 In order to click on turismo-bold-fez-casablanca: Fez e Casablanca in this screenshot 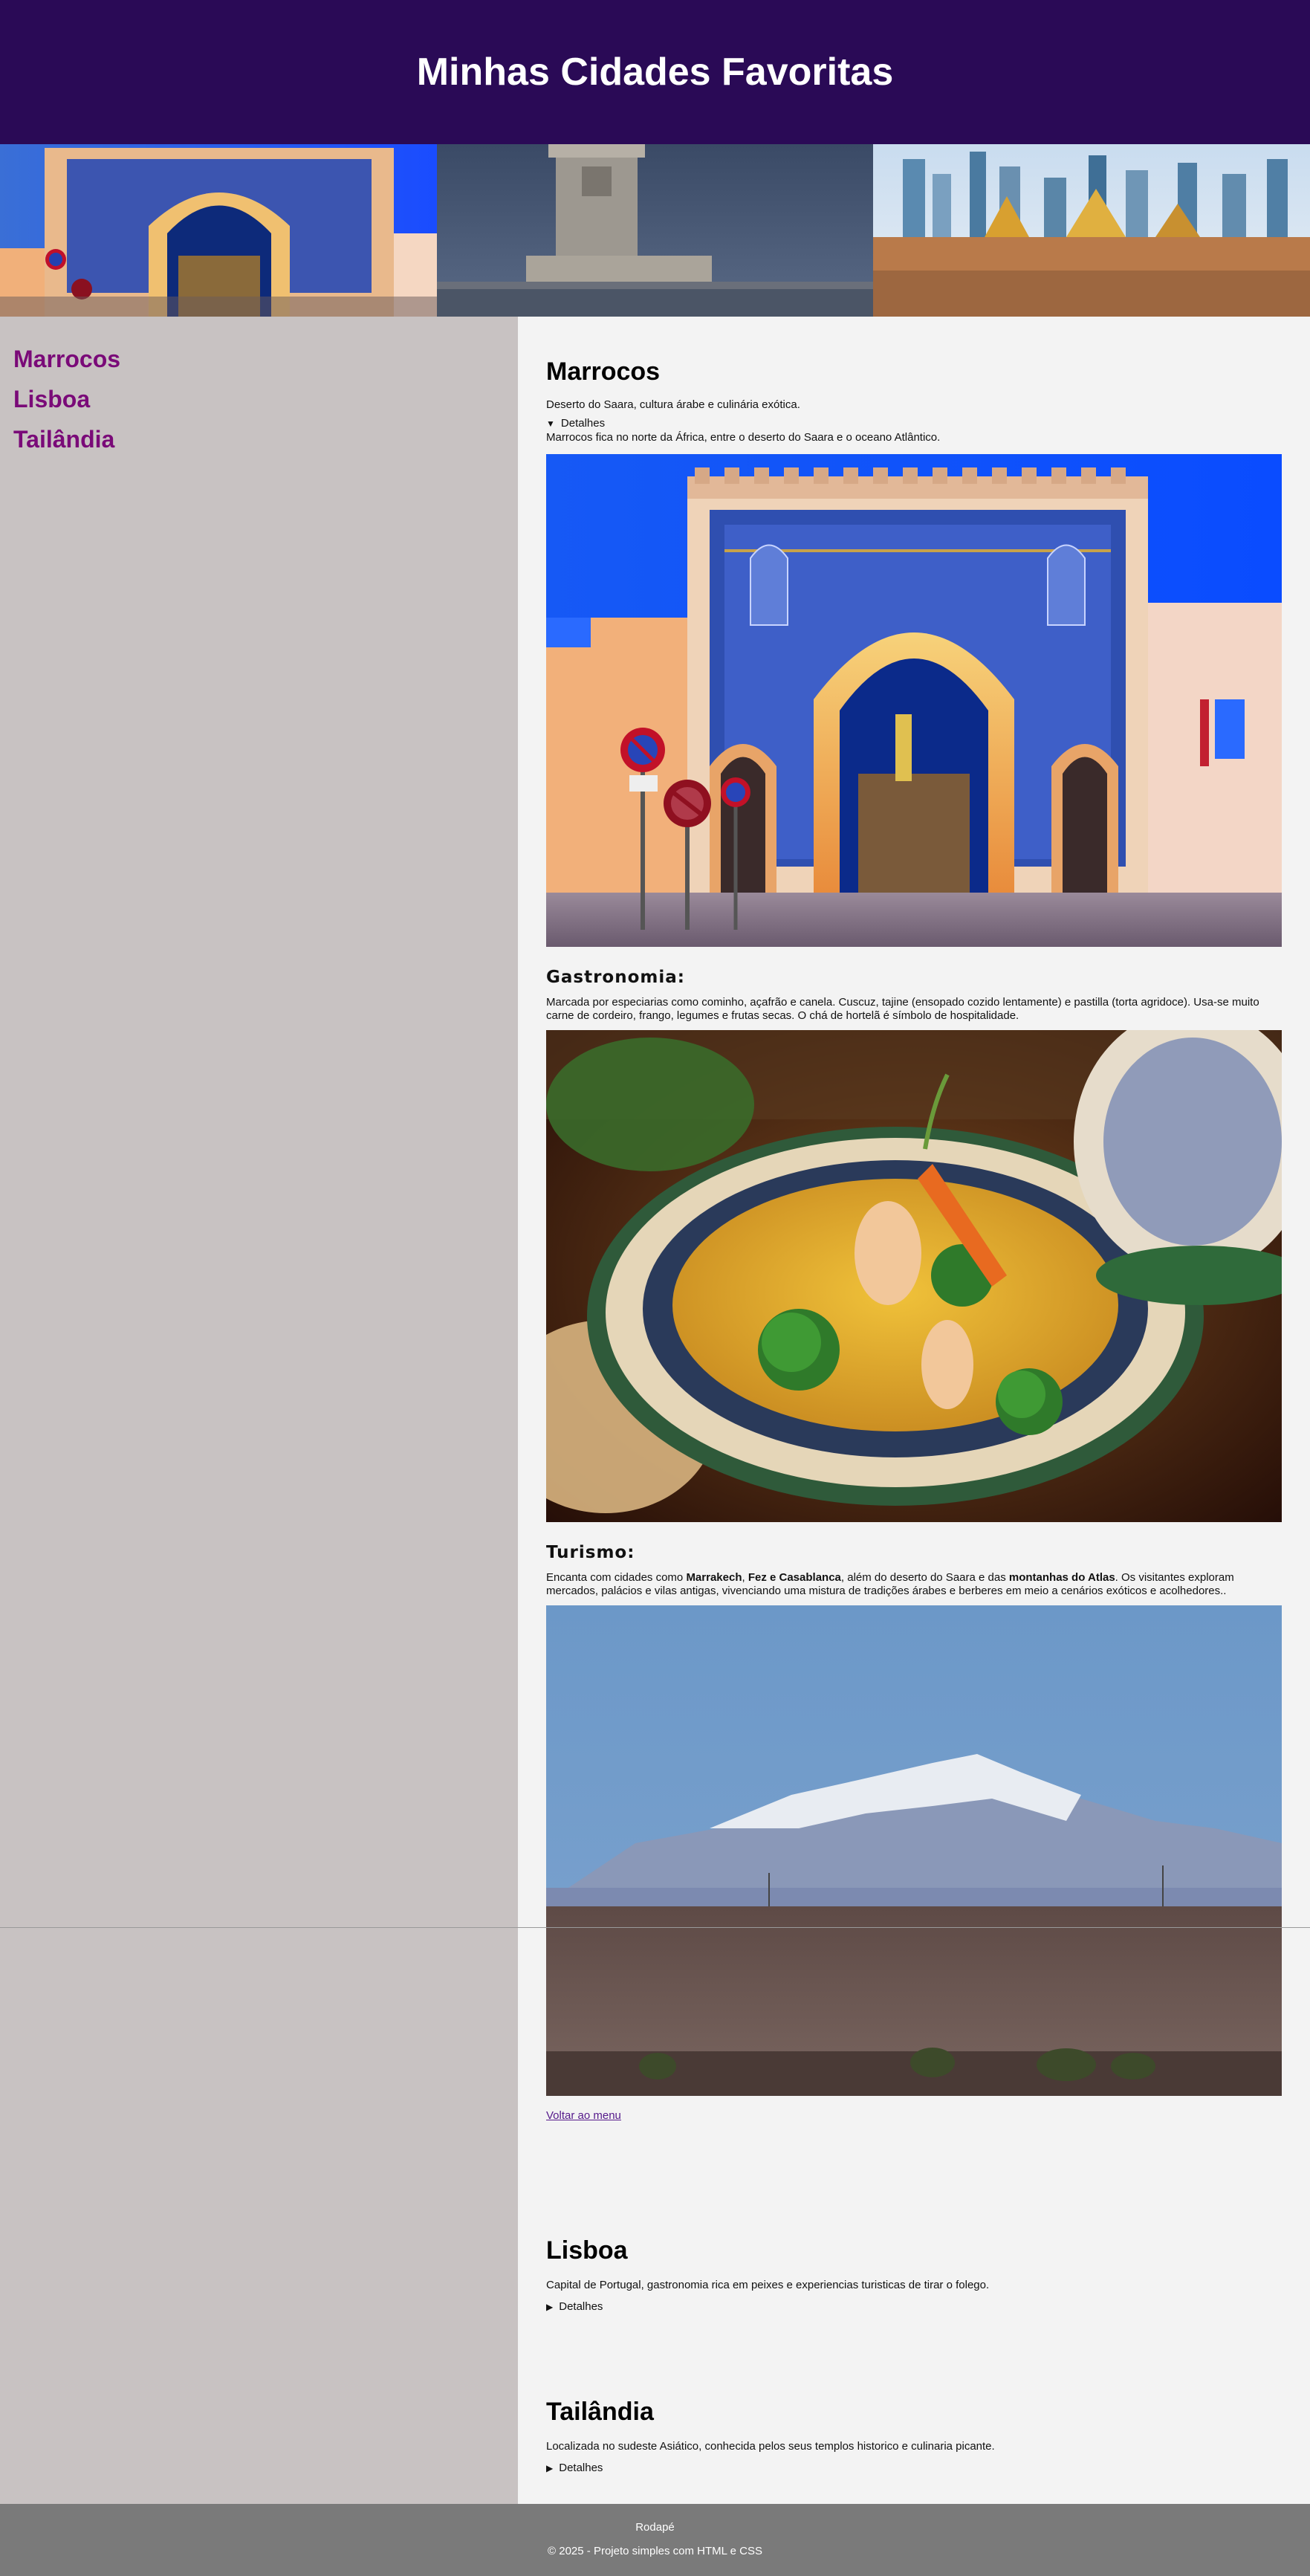, I will do `click(794, 1578)`.